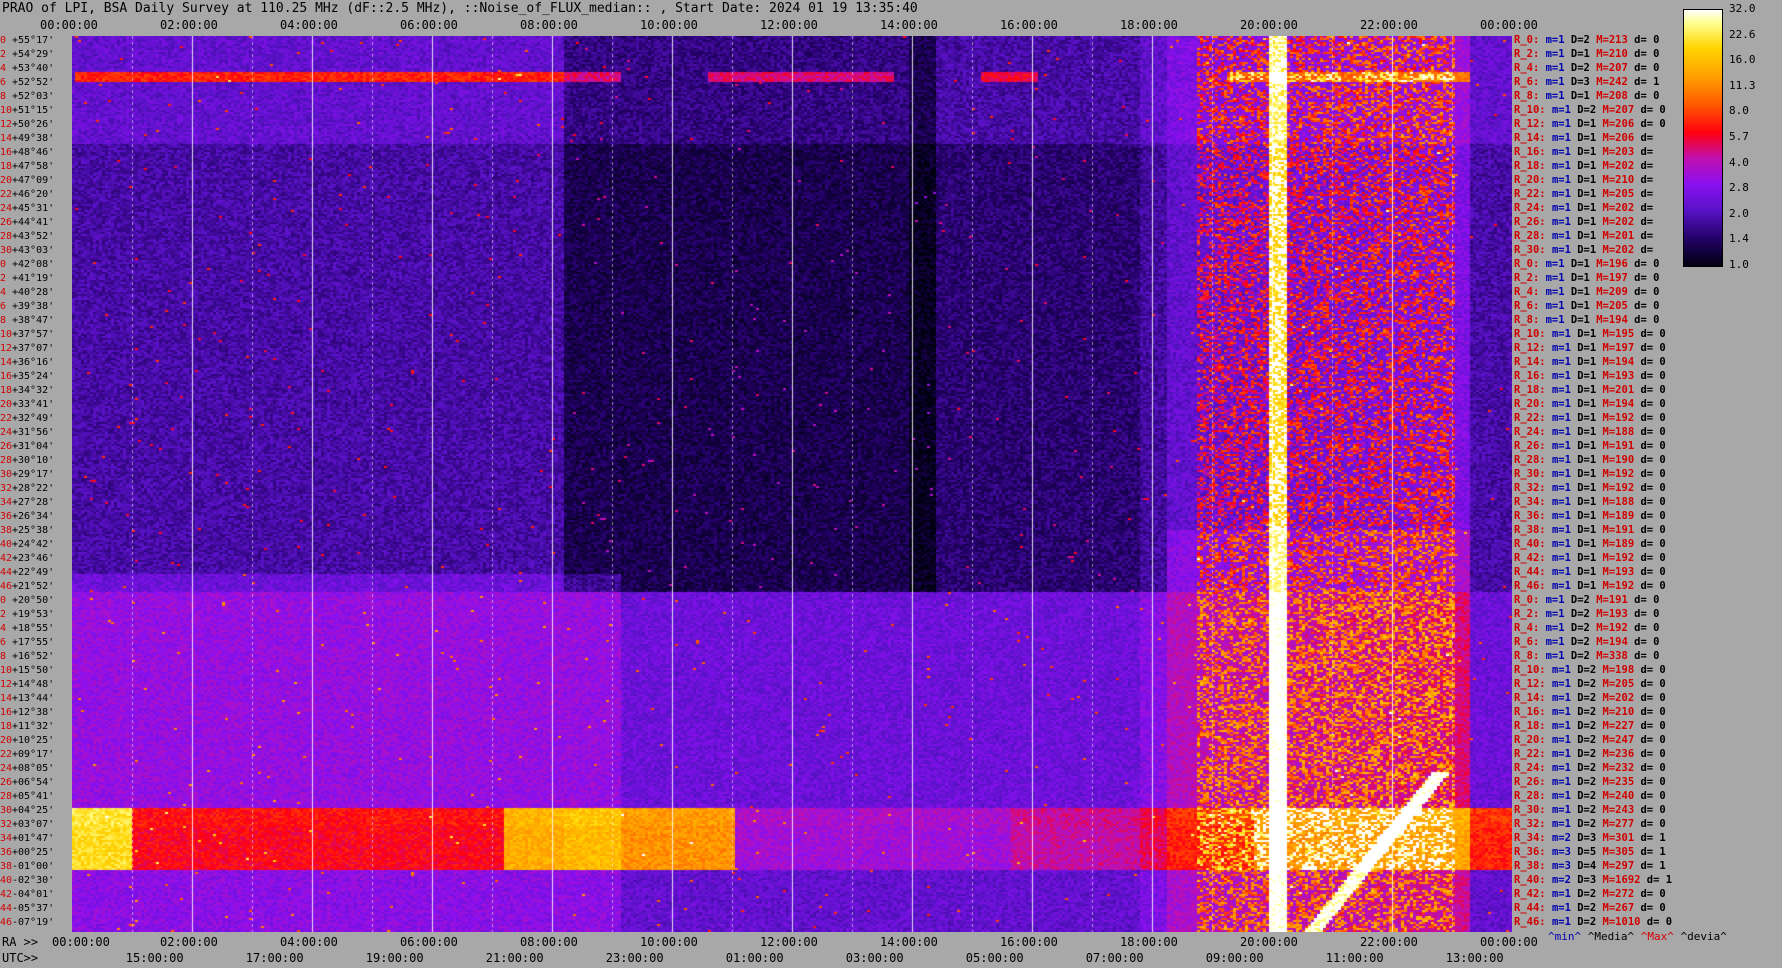 The width and height of the screenshot is (1782, 968). Describe the element at coordinates (33, 754) in the screenshot. I see `row-declination: +09°17'` at that location.